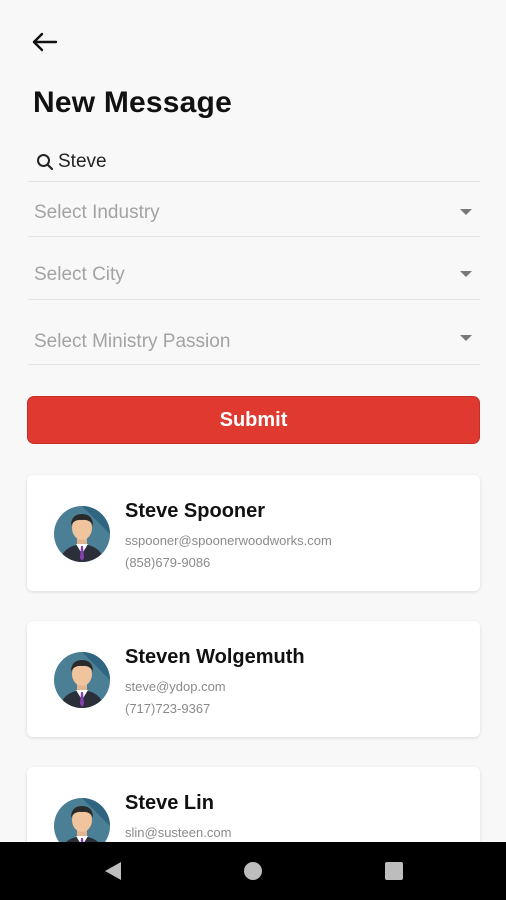  I want to click on contact-name: Steven Wolgemuth, so click(215, 657).